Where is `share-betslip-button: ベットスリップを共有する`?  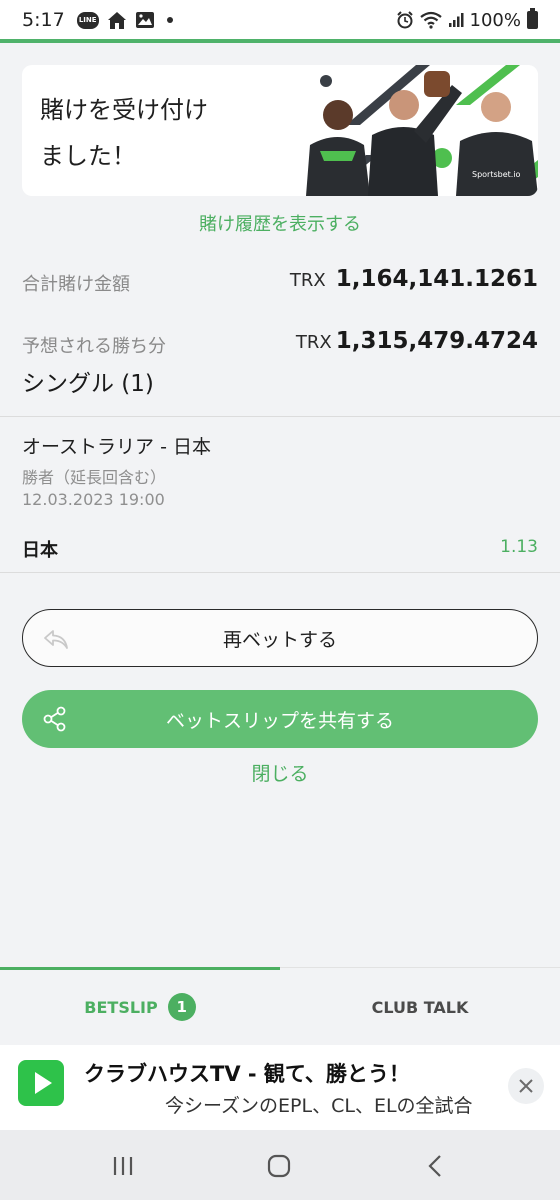 share-betslip-button: ベットスリップを共有する is located at coordinates (280, 719).